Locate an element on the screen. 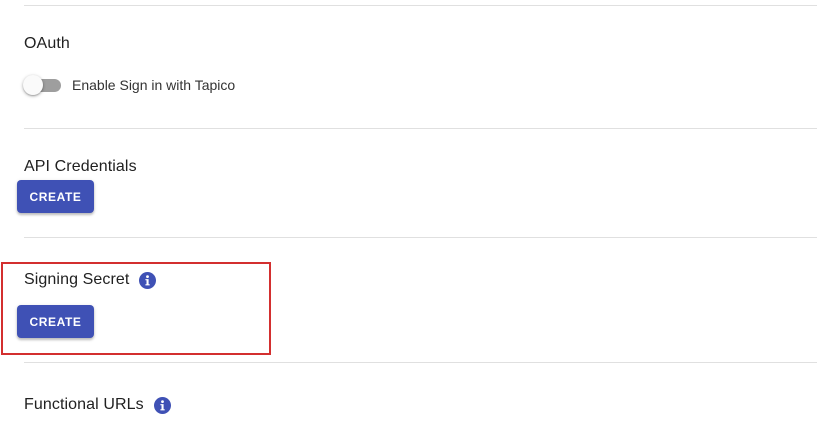 The image size is (830, 430). api-credentials-title: API Credentials is located at coordinates (80, 166).